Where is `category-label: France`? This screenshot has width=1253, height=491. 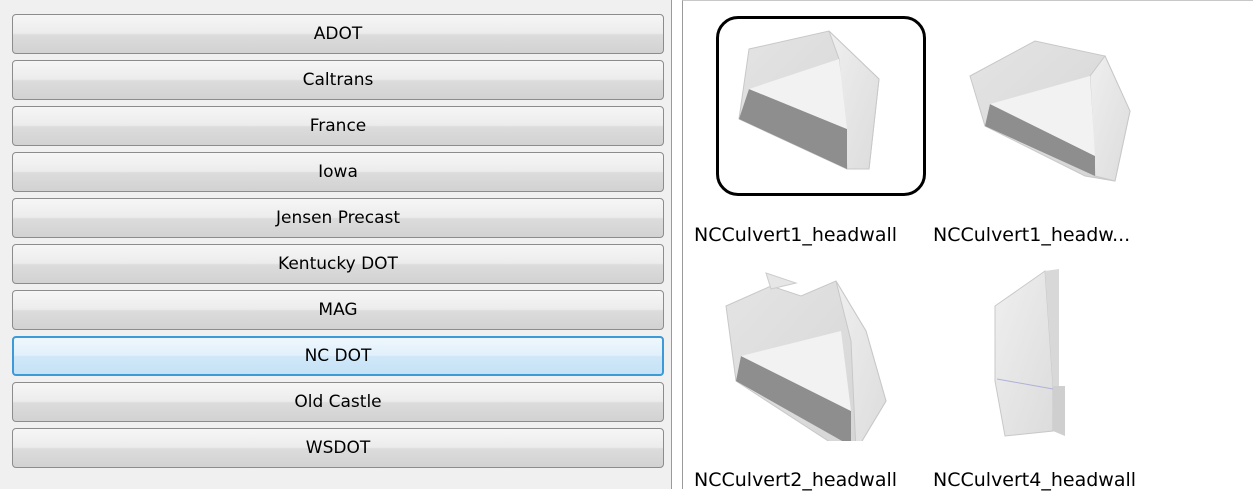
category-label: France is located at coordinates (338, 126).